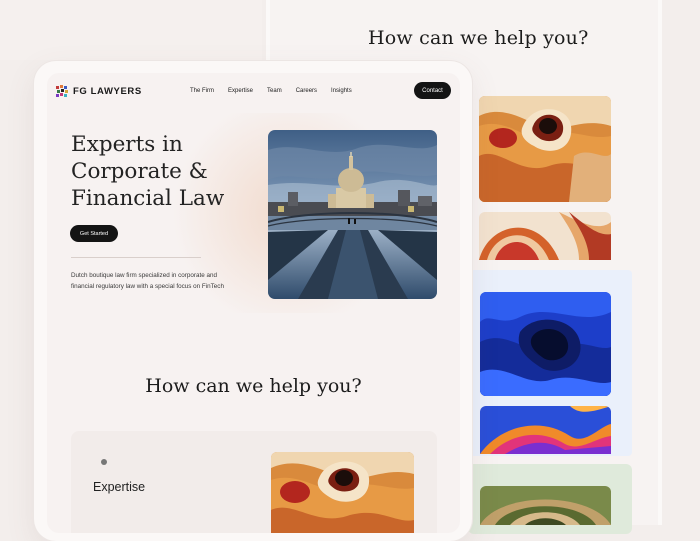 The width and height of the screenshot is (700, 541). I want to click on main-nav: The Firm Expertise Team Careers Insights, so click(271, 91).